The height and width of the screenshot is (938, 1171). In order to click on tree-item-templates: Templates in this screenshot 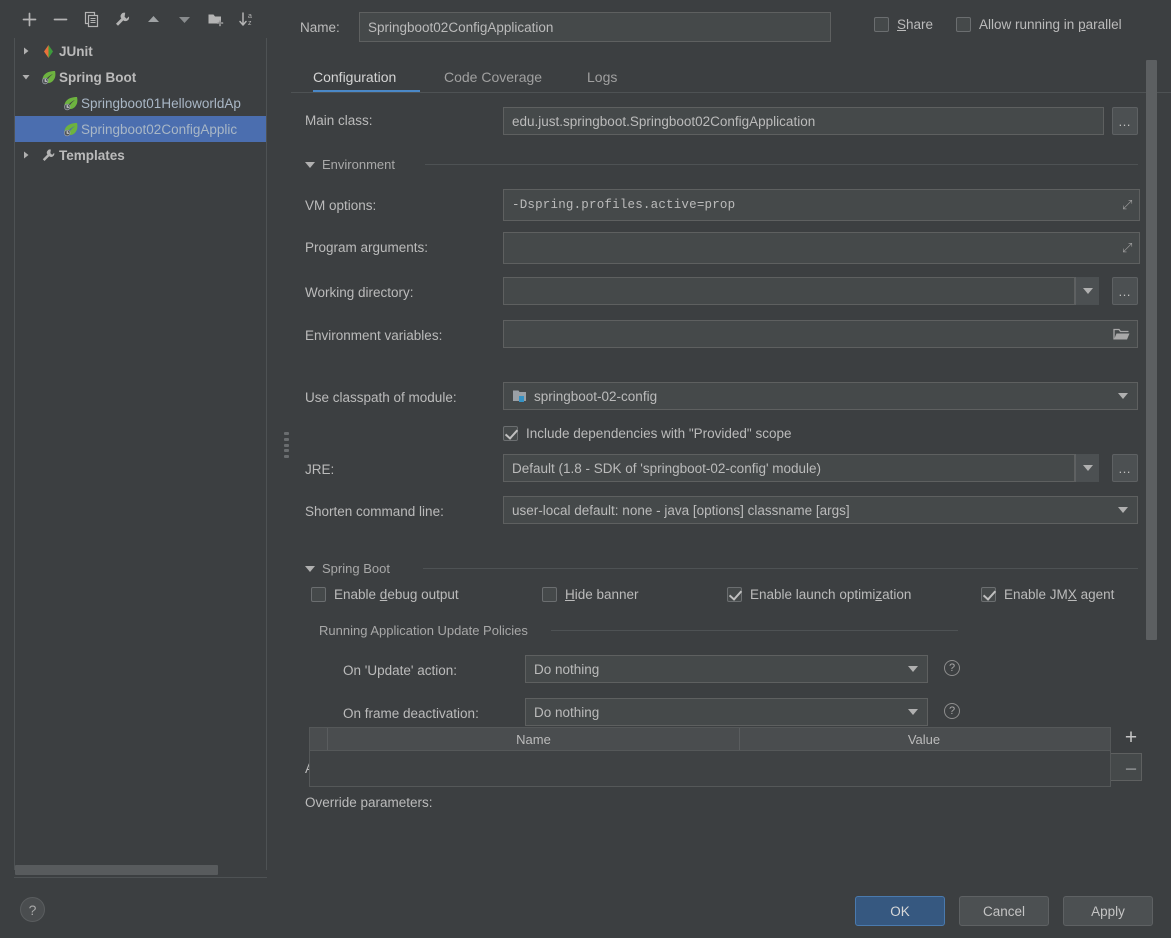, I will do `click(140, 155)`.